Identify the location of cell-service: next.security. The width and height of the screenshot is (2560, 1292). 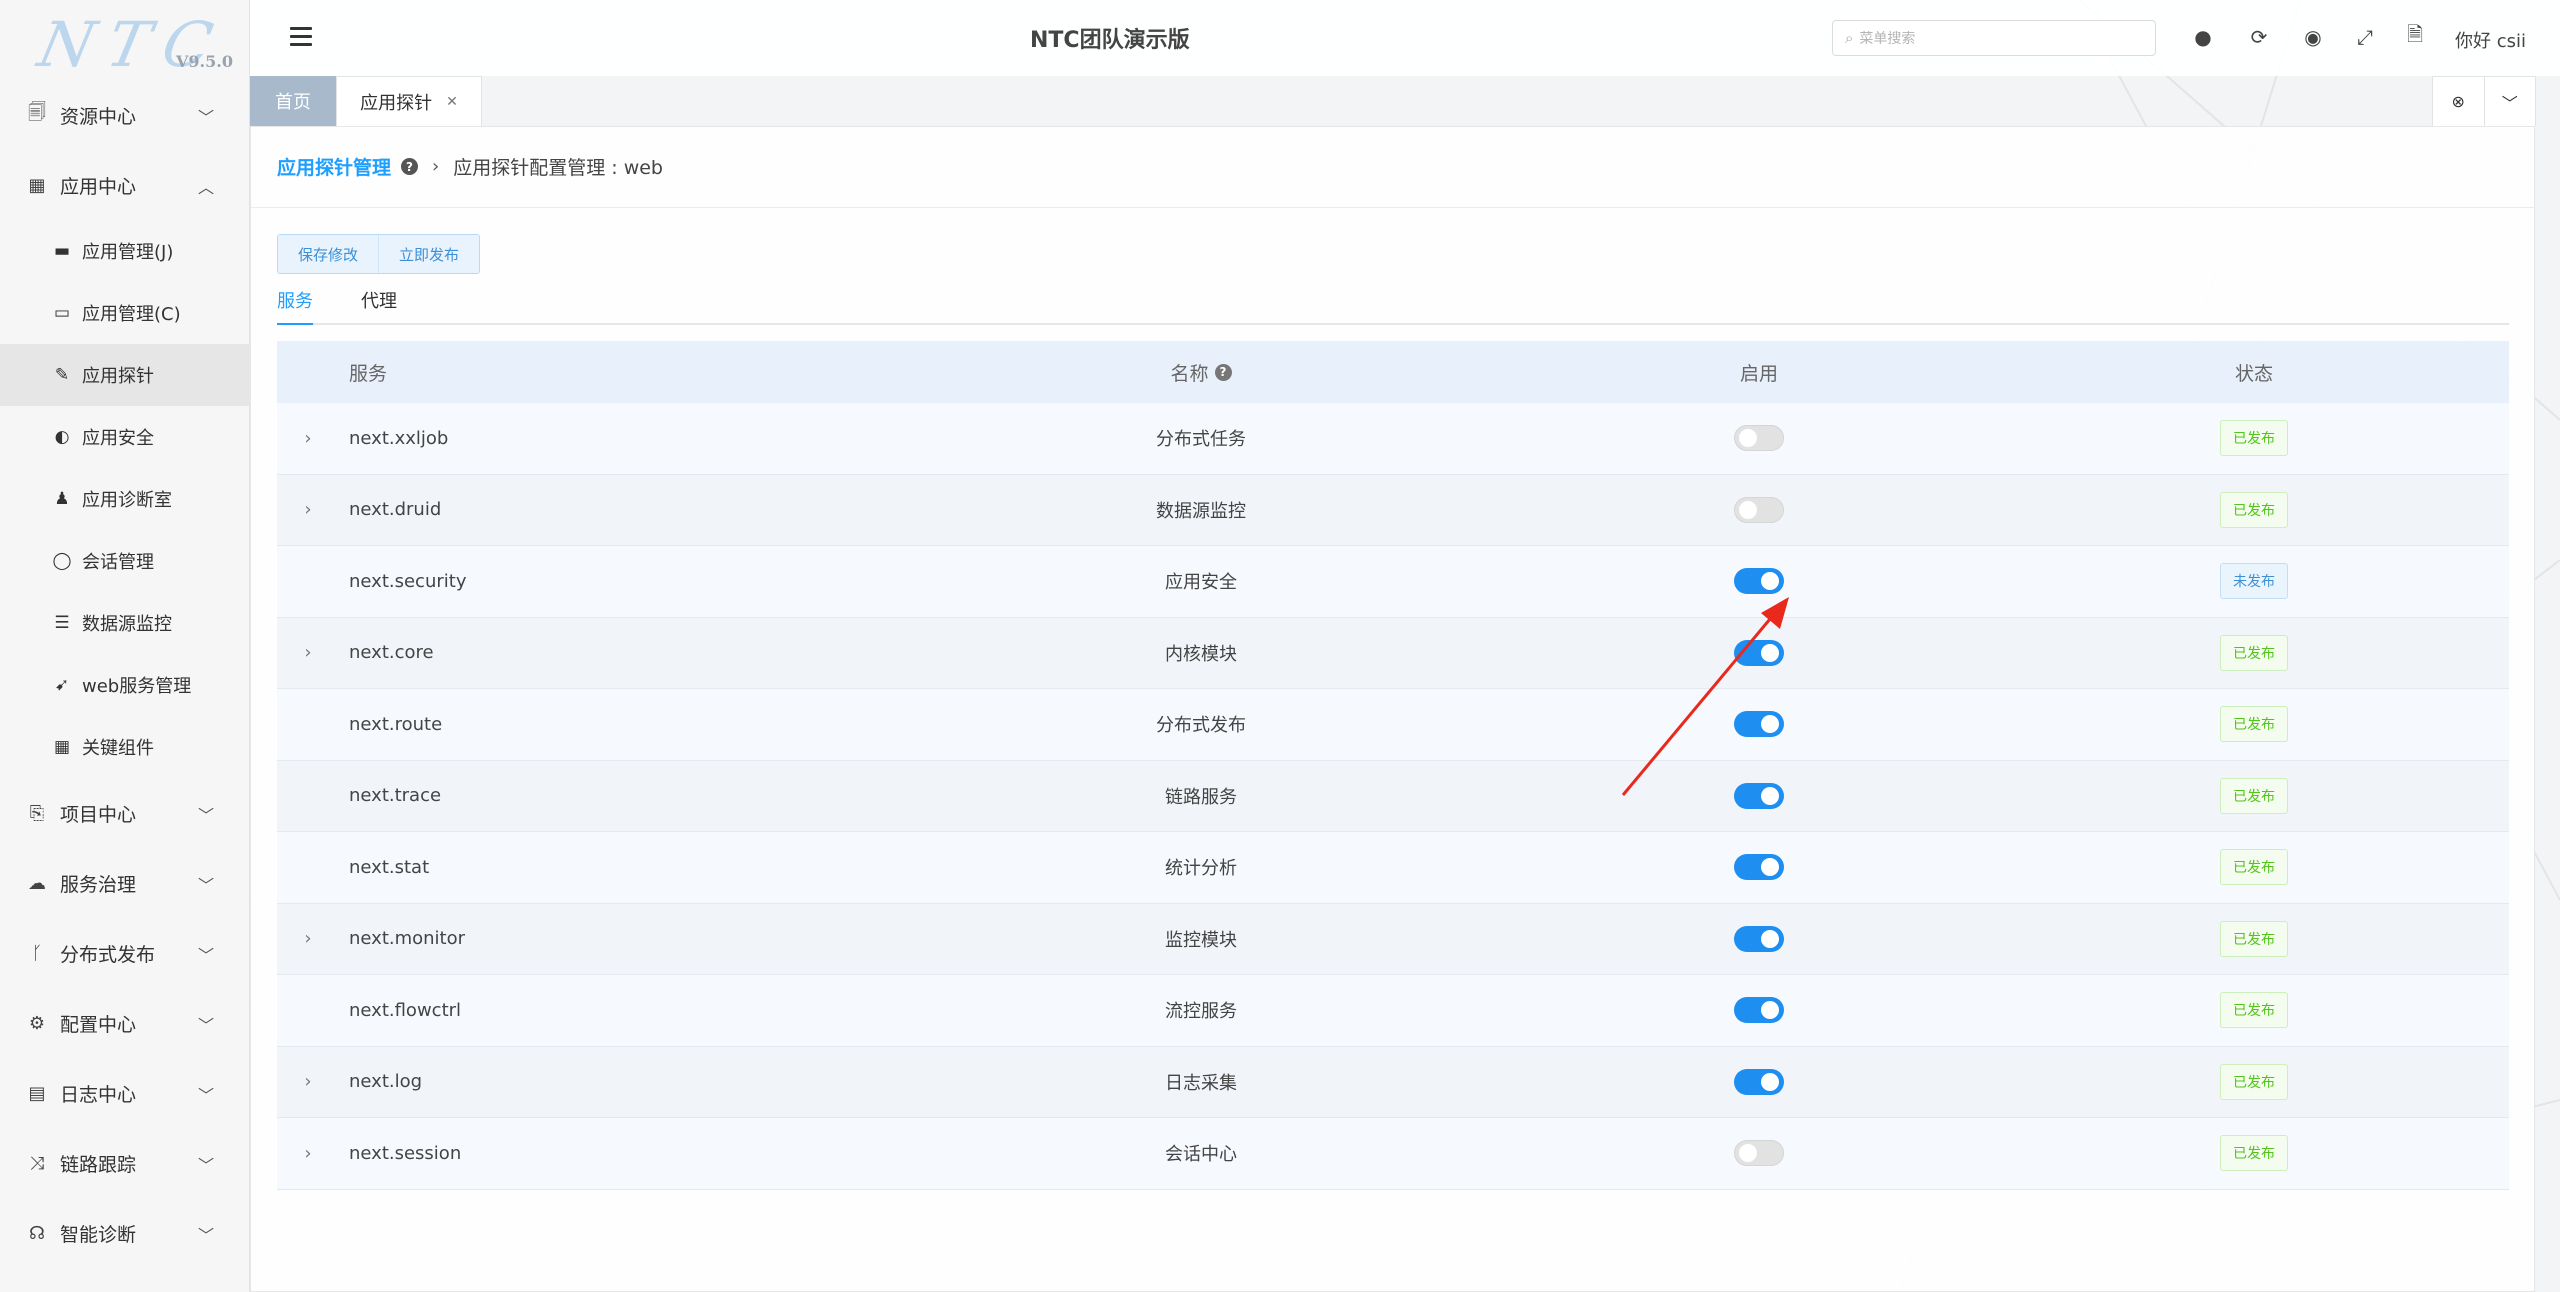
(408, 581).